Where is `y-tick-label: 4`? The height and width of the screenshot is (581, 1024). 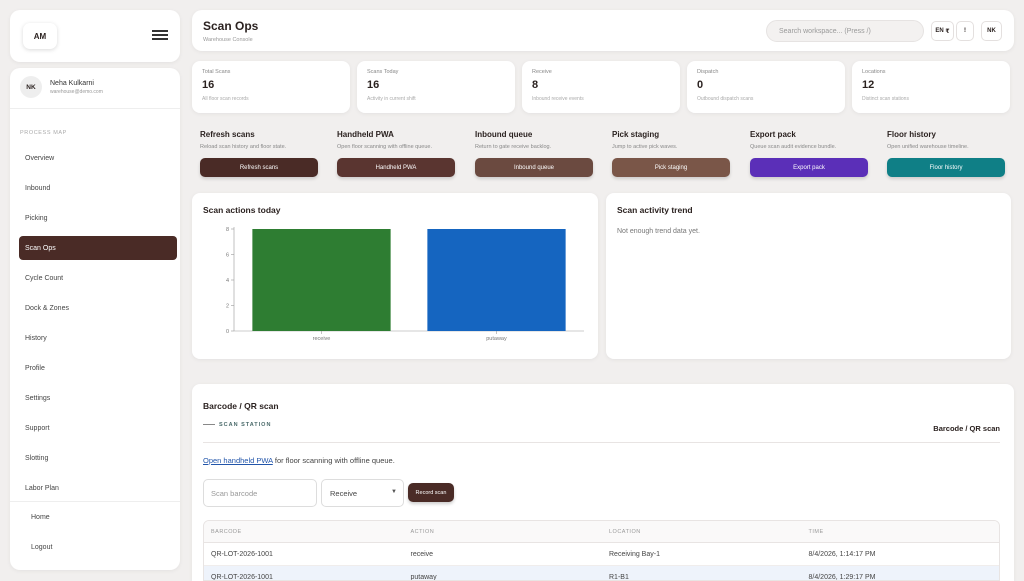
y-tick-label: 4 is located at coordinates (227, 281).